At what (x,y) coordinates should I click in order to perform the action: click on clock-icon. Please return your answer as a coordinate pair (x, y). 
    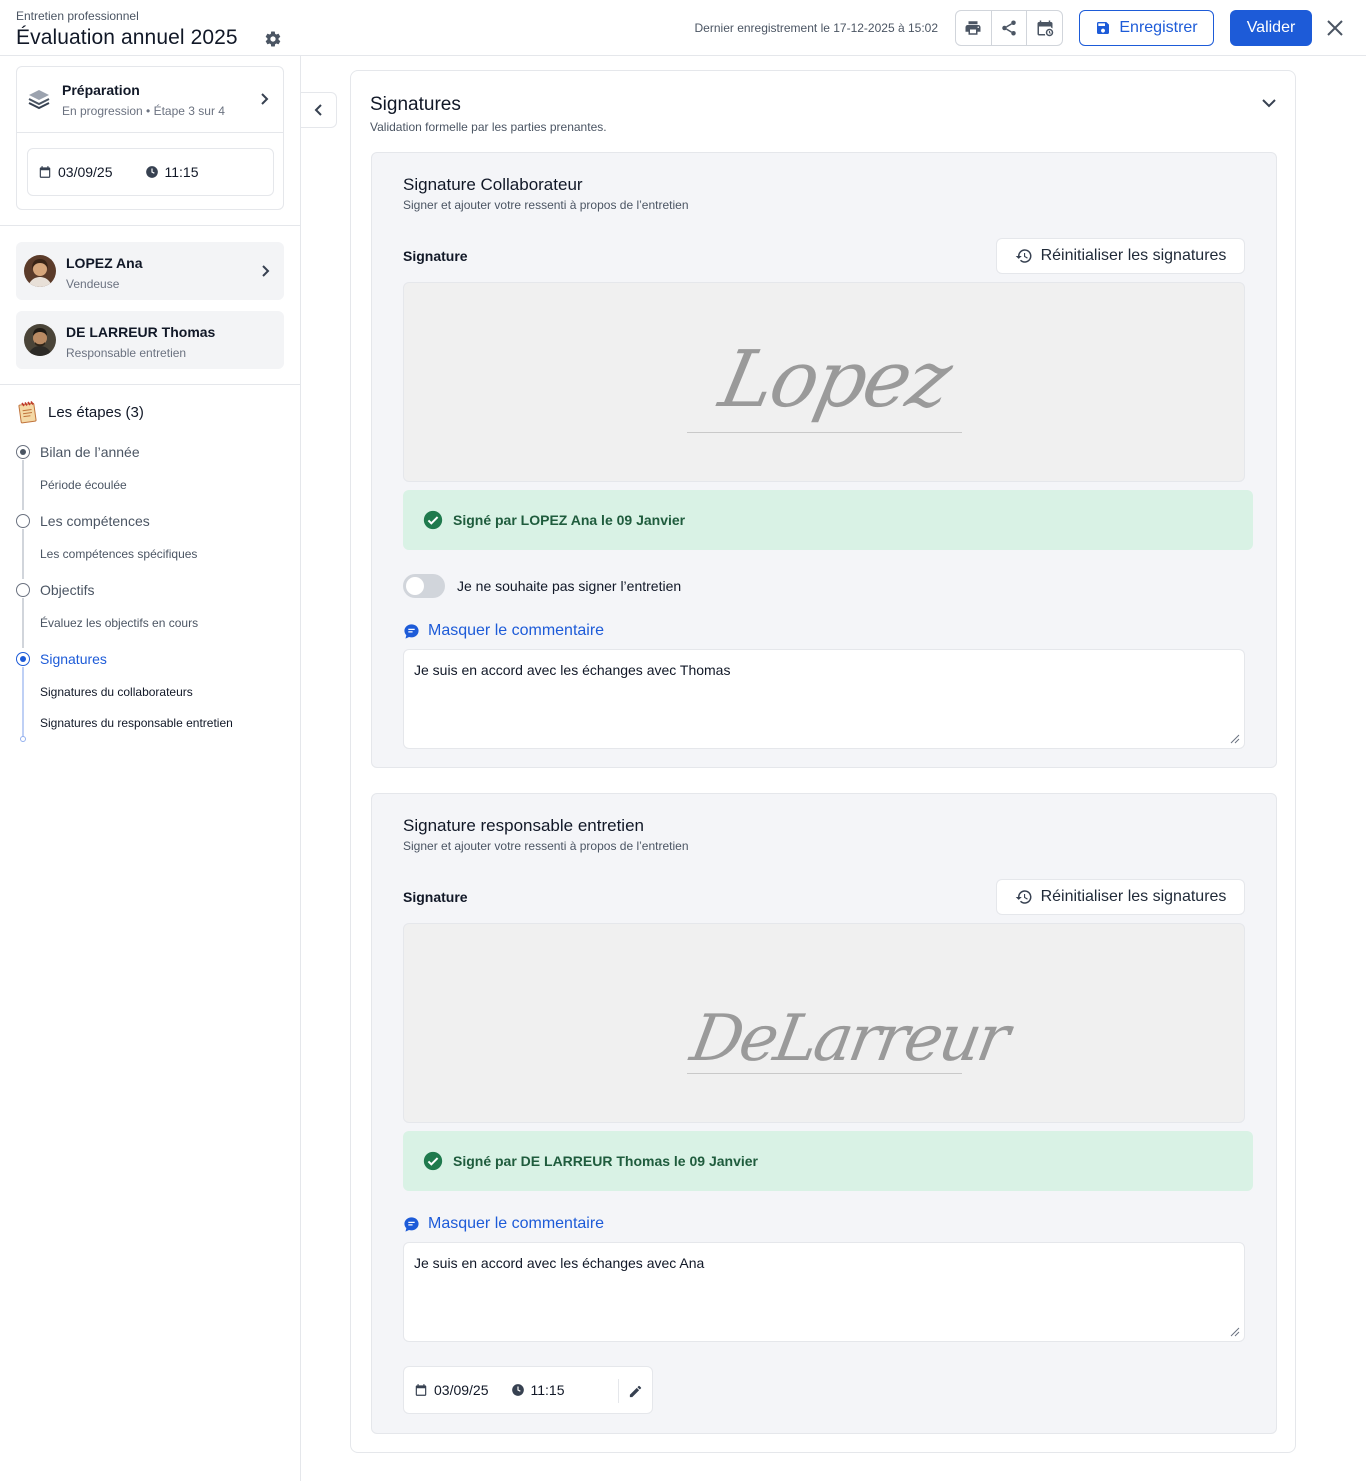
    Looking at the image, I should click on (517, 1390).